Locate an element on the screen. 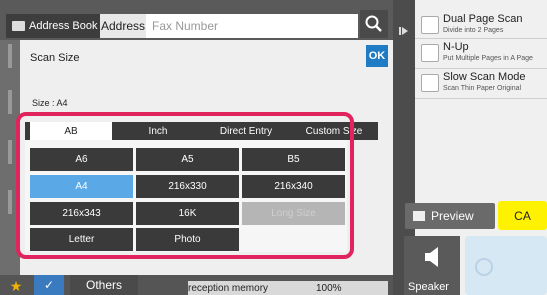 The image size is (547, 295). start-button is located at coordinates (506, 265).